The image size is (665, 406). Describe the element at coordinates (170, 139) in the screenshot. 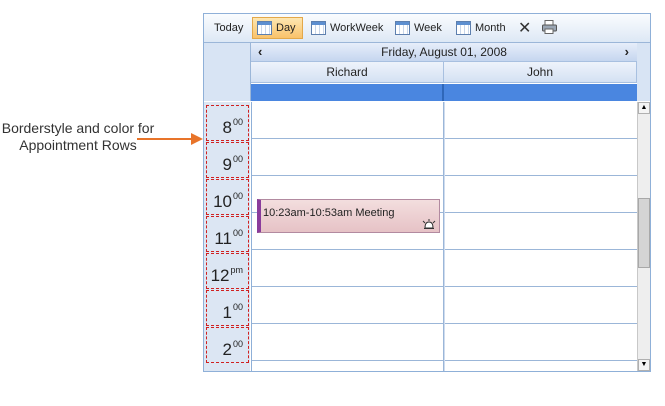

I see `annotation-arrow-icon` at that location.